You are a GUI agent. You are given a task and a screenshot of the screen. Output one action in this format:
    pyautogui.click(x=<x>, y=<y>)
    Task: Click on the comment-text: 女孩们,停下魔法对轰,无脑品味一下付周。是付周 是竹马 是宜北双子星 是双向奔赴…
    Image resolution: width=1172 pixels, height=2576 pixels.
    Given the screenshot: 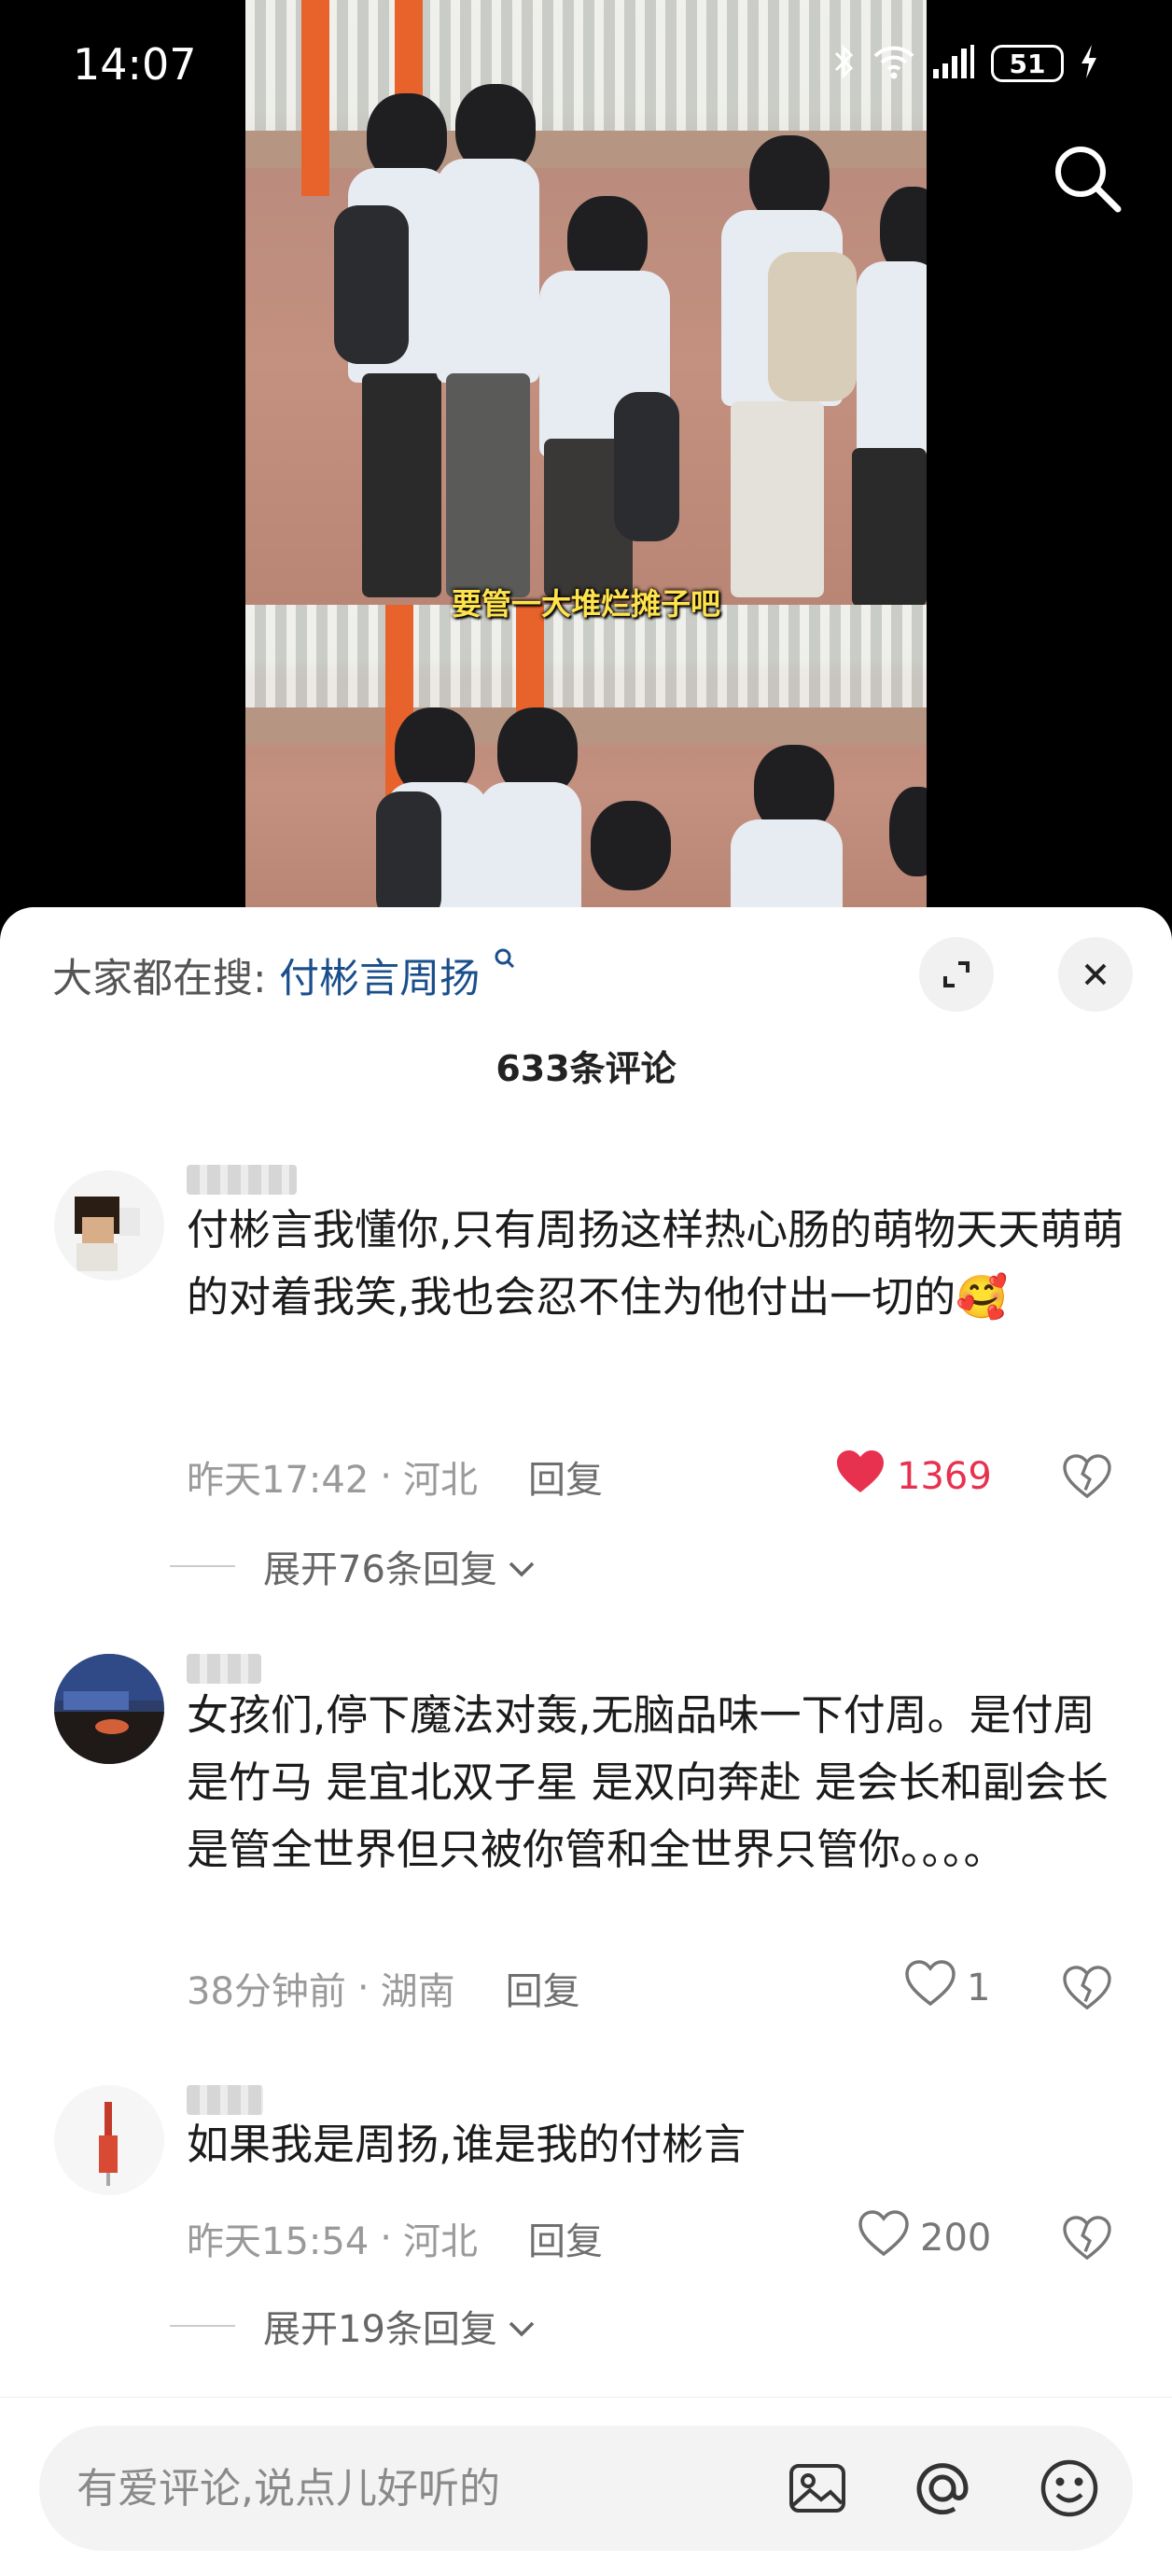 What is the action you would take?
    pyautogui.click(x=648, y=1782)
    